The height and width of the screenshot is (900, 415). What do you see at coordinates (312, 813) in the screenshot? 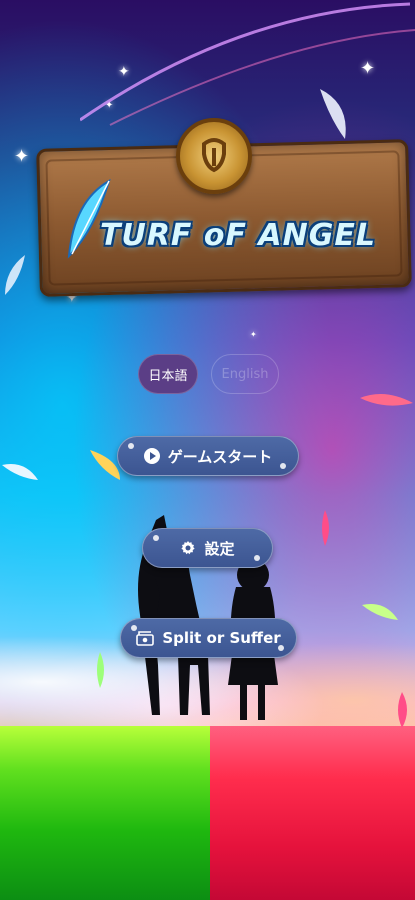
I see `red-grass-field` at bounding box center [312, 813].